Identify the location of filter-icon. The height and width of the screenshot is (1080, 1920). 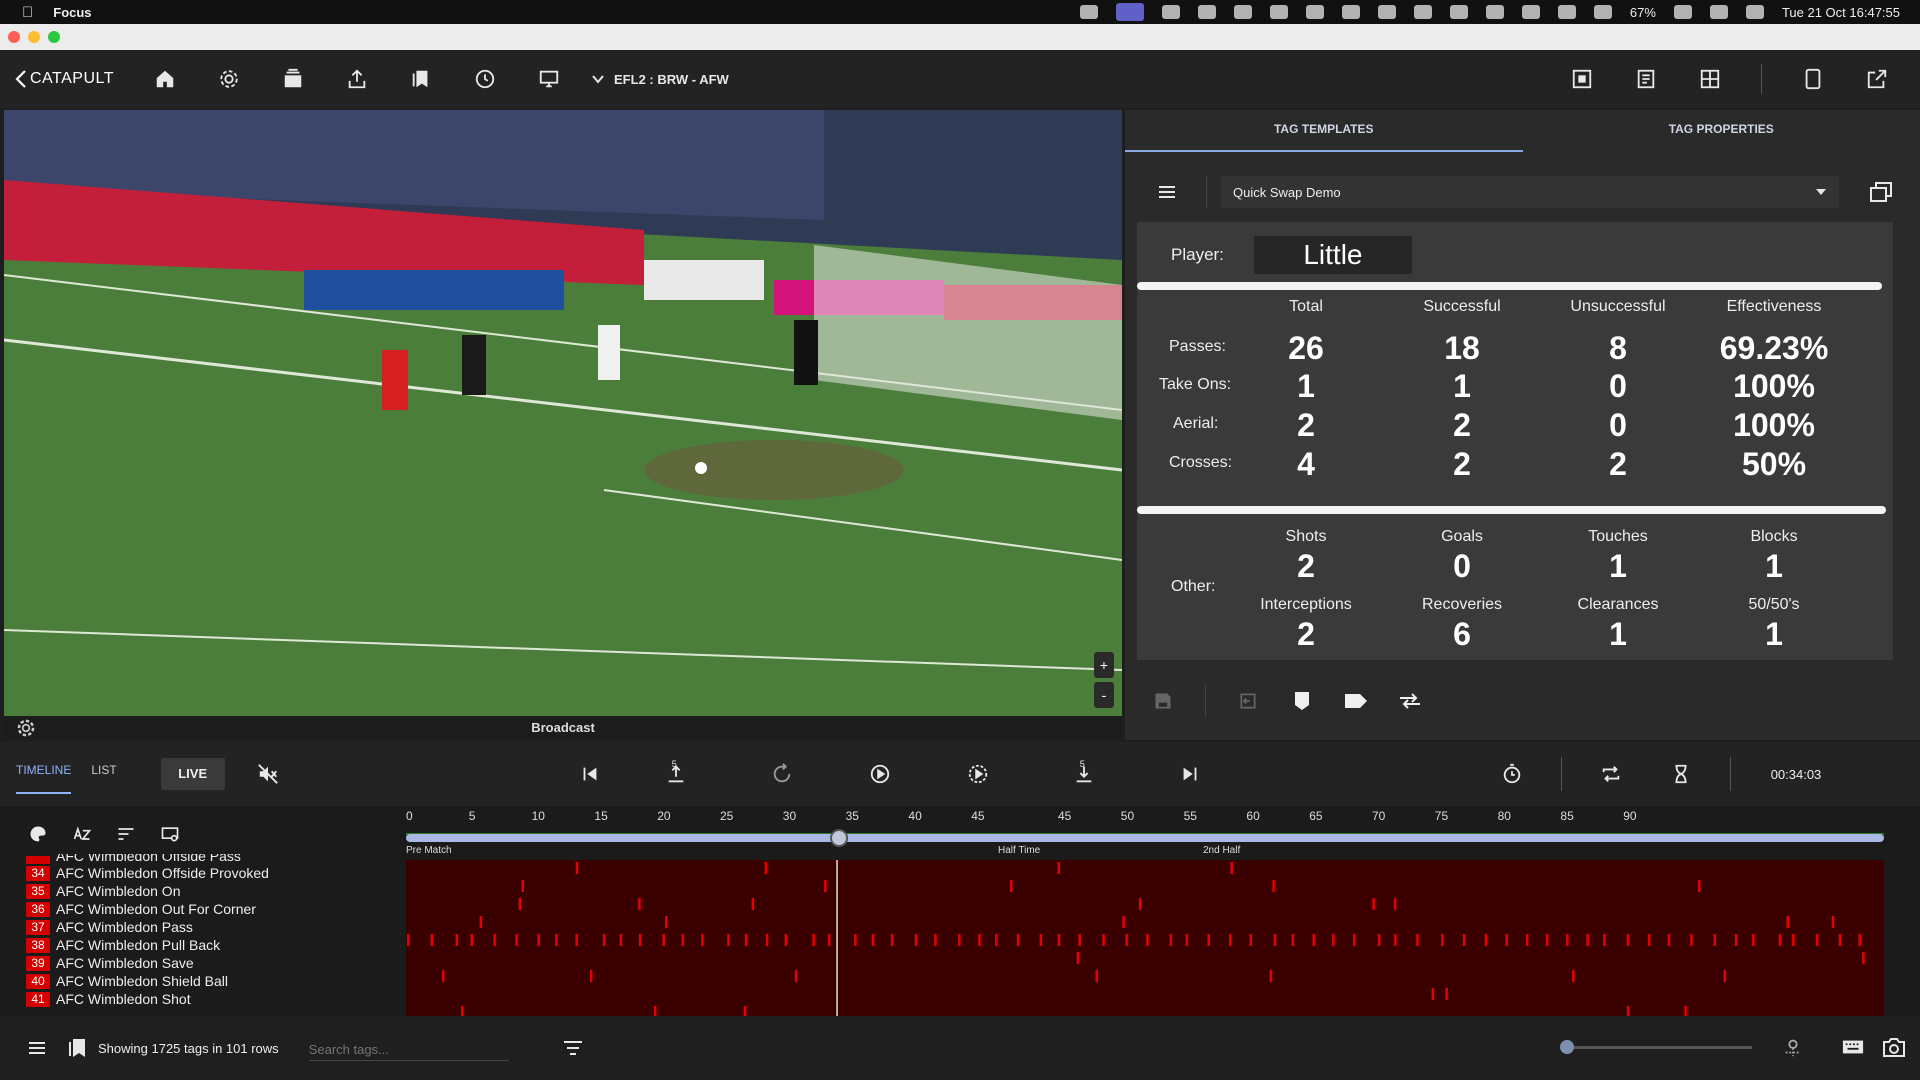
(573, 1048).